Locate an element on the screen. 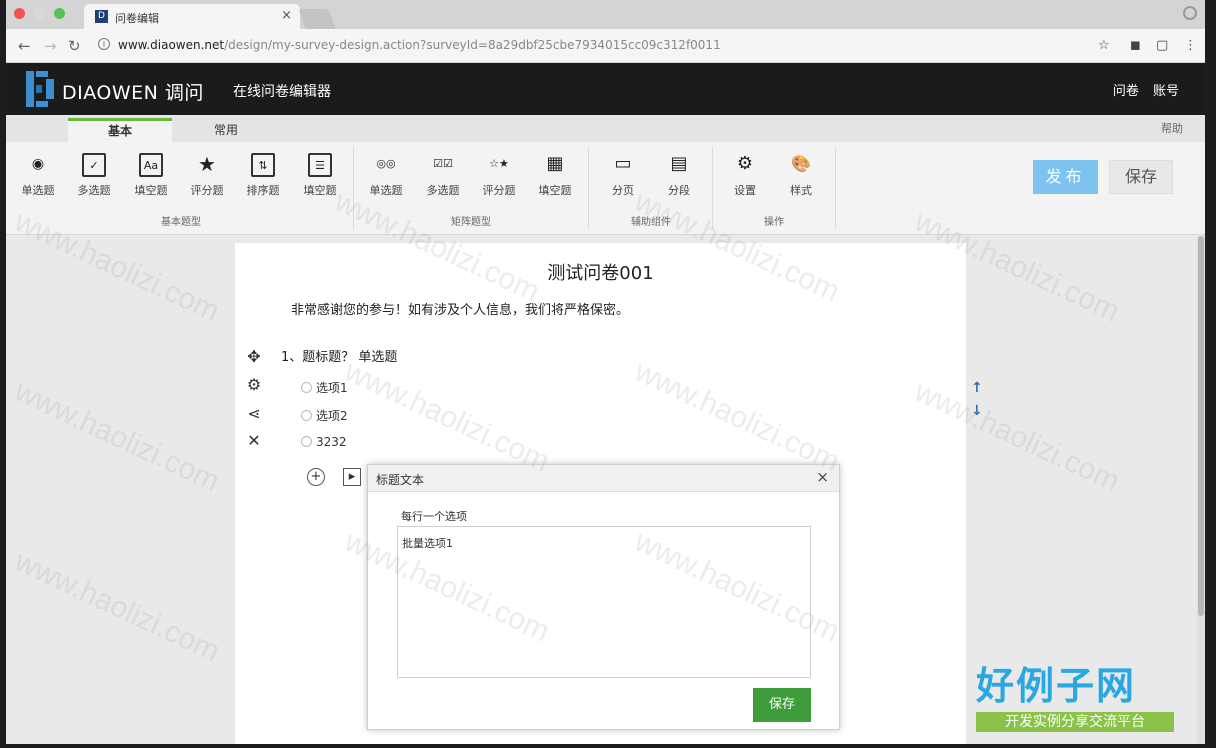 The image size is (1216, 748). option-label: 选项1 is located at coordinates (332, 388).